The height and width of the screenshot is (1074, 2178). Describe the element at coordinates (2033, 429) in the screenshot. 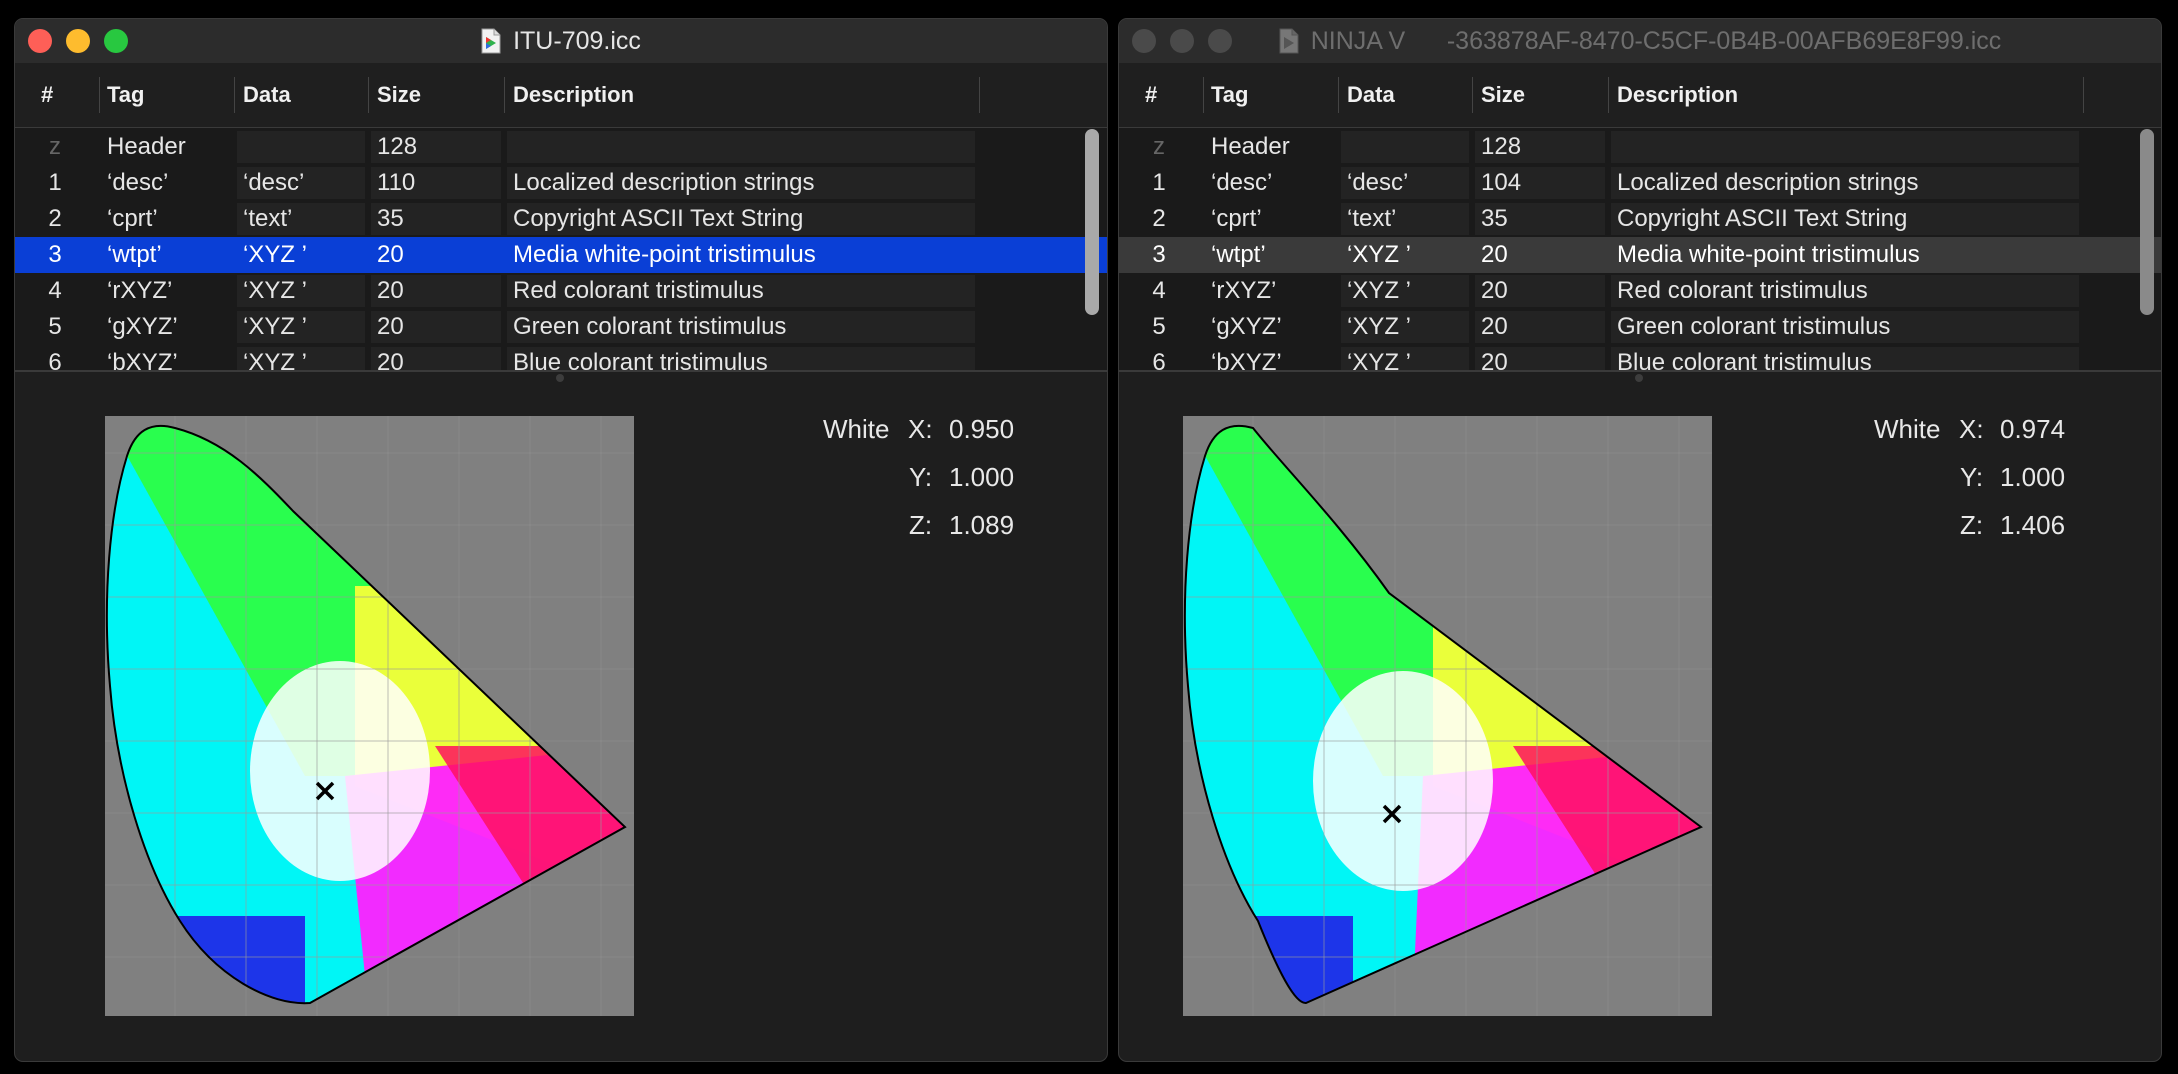

I see `x-value: 0.974` at that location.